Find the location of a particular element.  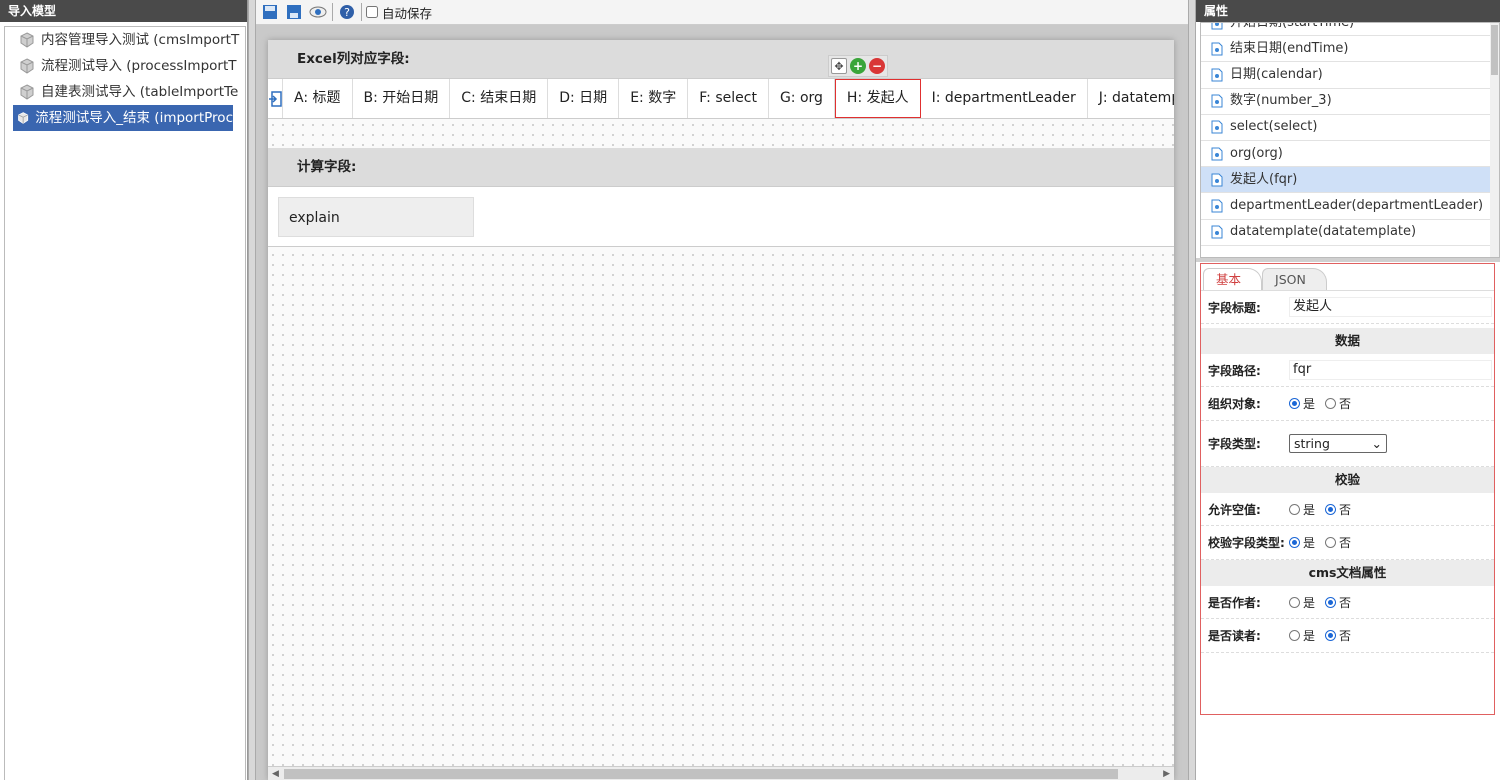

field-item: datatemplate(datatemplate) is located at coordinates (1350, 233).